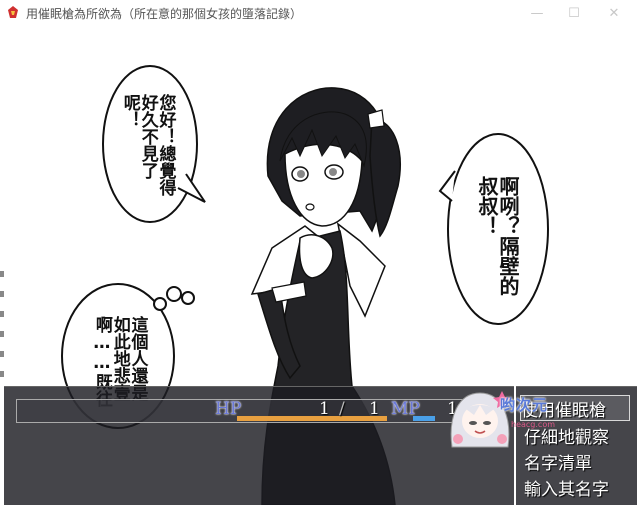  What do you see at coordinates (324, 409) in the screenshot?
I see `hp-current: 1` at bounding box center [324, 409].